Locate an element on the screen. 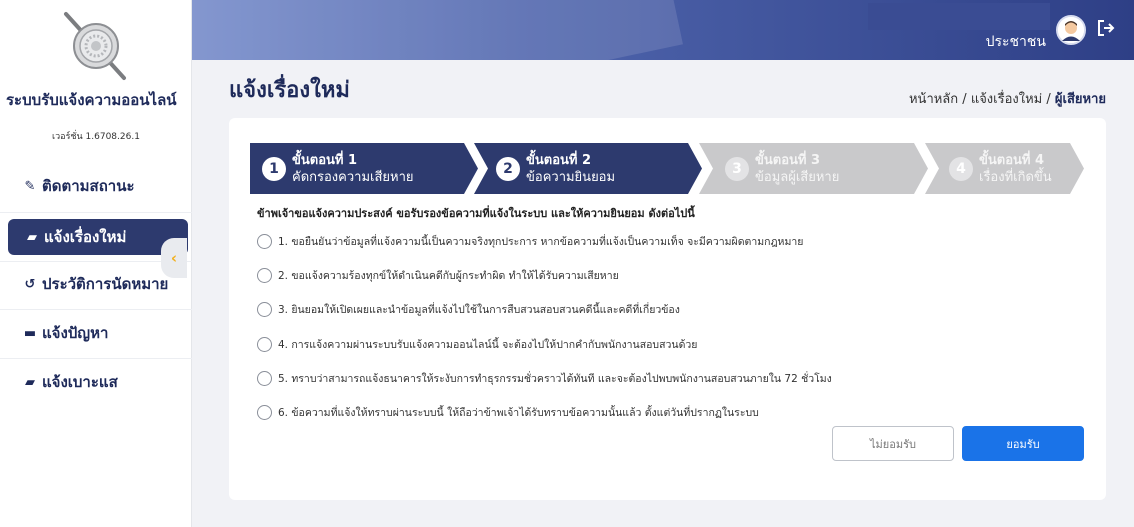  avatar-icon is located at coordinates (1071, 30).